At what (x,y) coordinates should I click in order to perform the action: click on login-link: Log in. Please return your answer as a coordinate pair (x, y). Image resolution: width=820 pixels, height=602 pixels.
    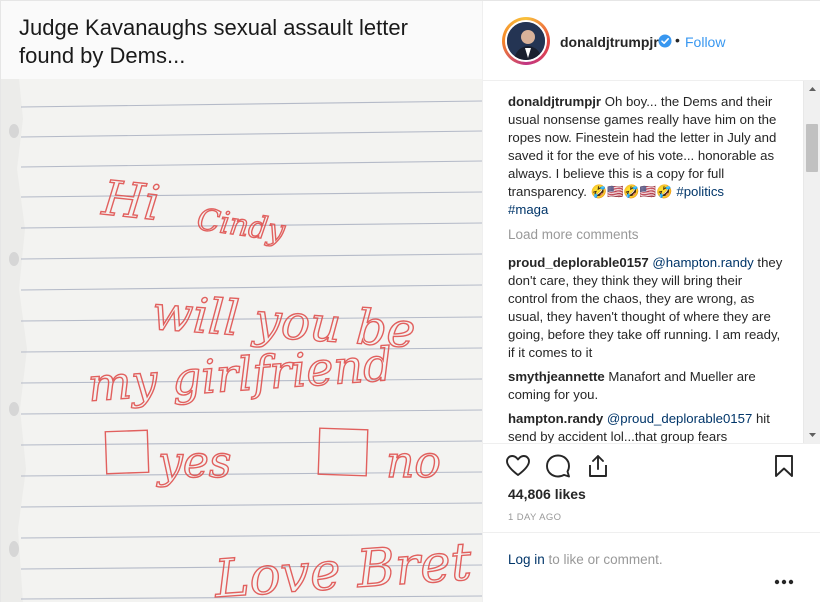
    Looking at the image, I should click on (526, 559).